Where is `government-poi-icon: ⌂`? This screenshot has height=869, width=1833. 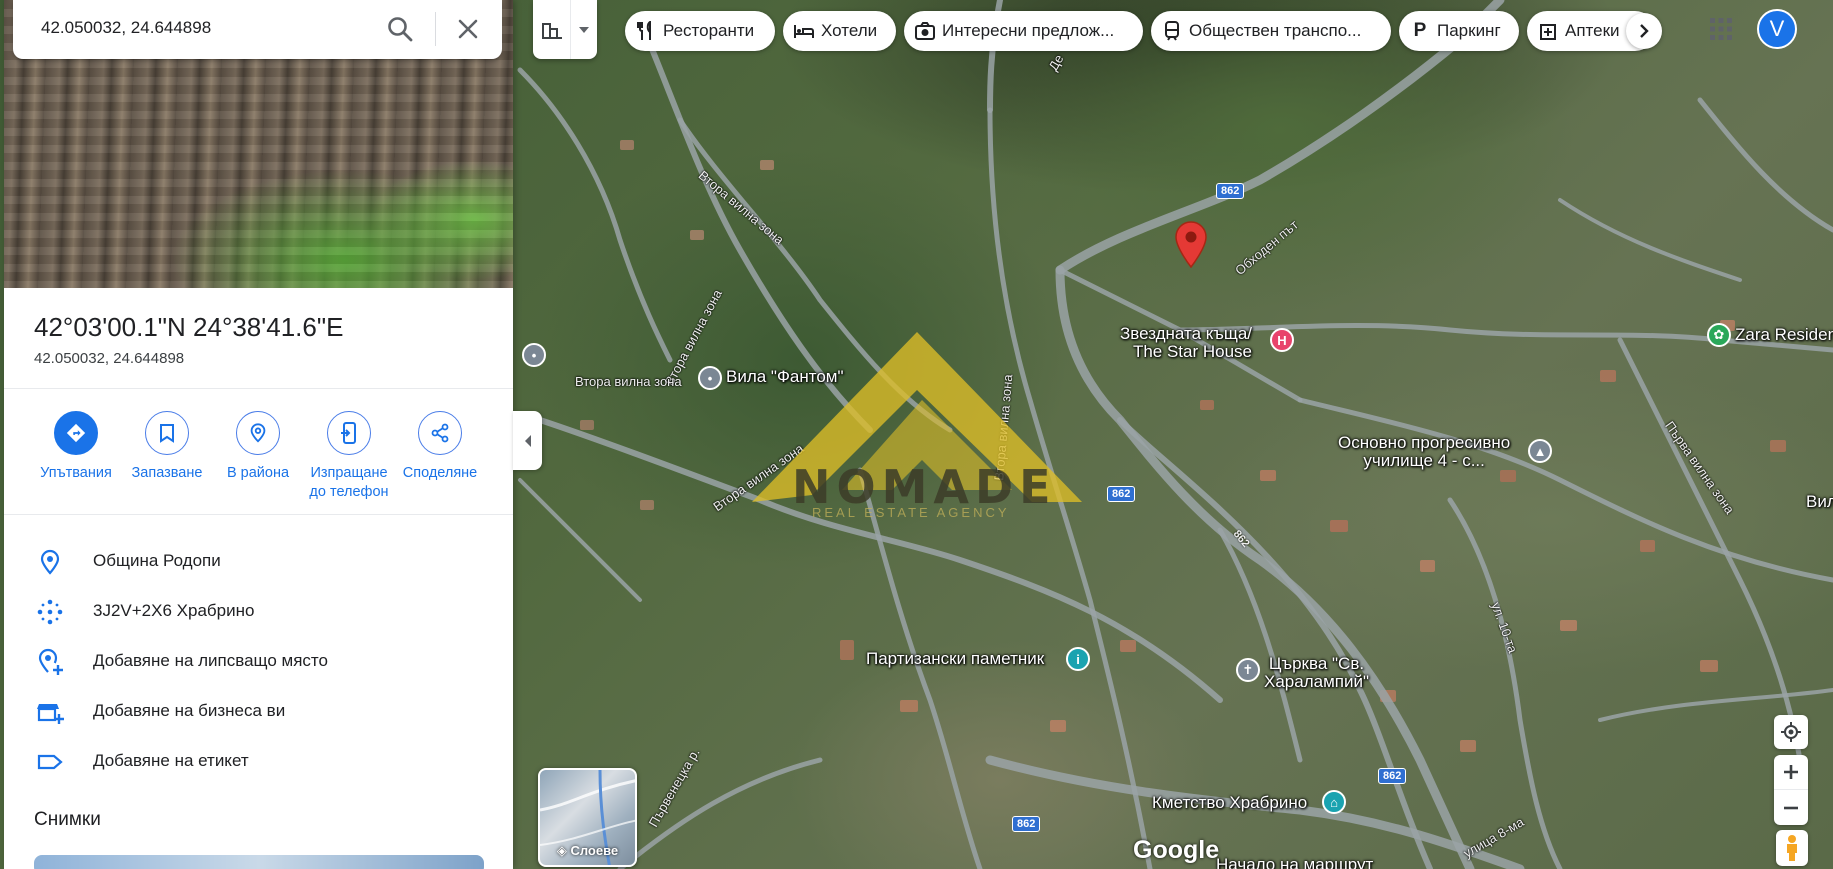
government-poi-icon: ⌂ is located at coordinates (1334, 802).